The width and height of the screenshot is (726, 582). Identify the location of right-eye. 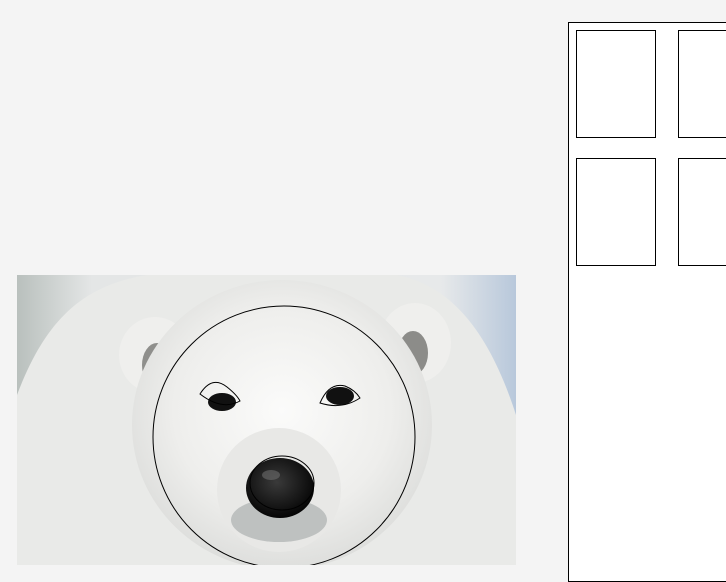
(340, 396).